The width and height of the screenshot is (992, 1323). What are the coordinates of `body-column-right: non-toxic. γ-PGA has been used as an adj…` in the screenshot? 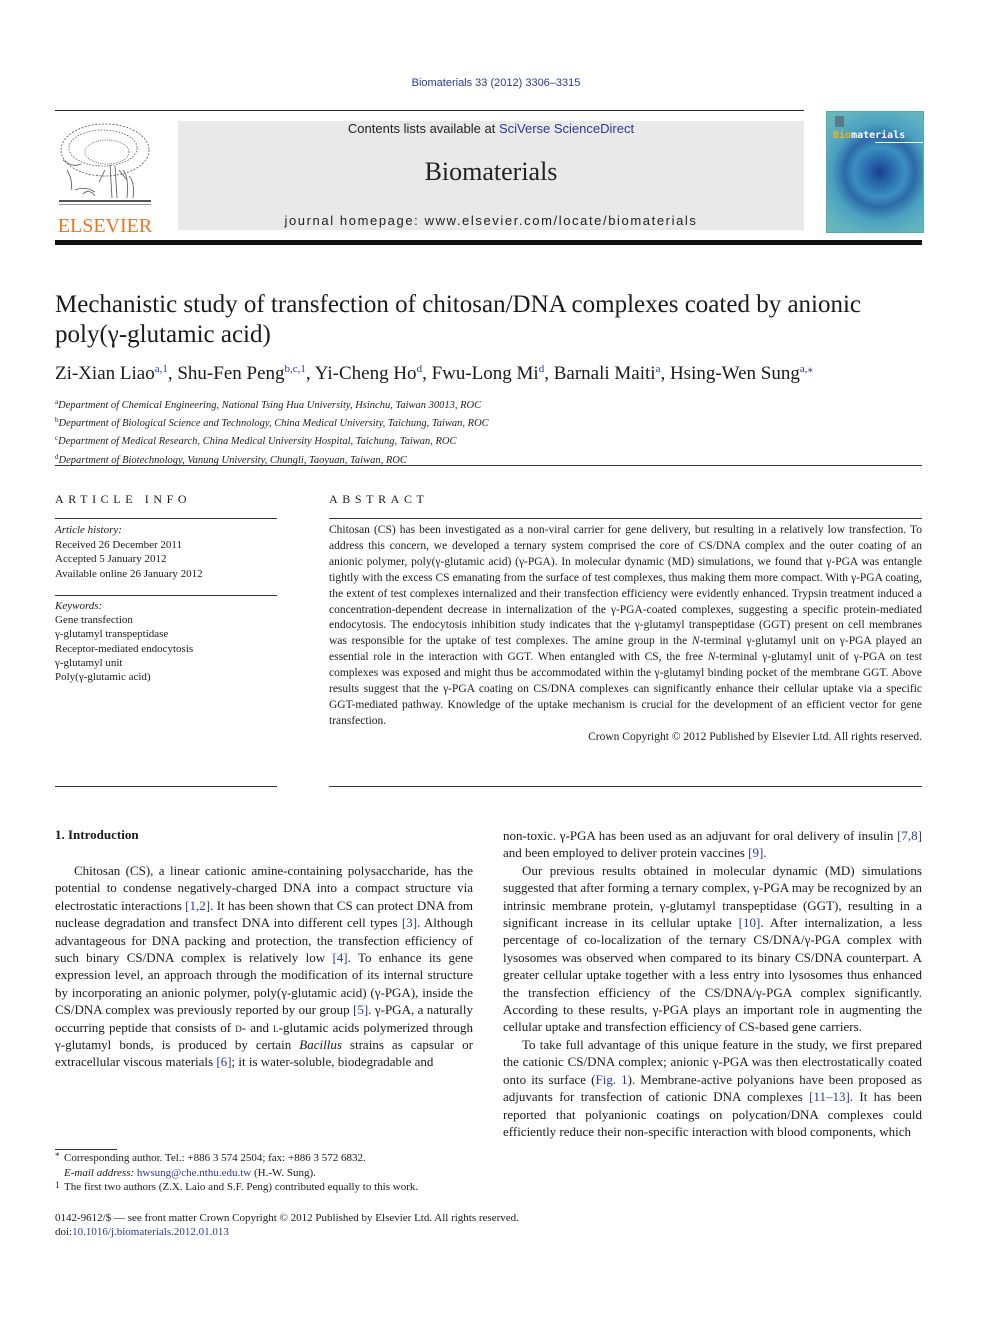 It's located at (712, 983).